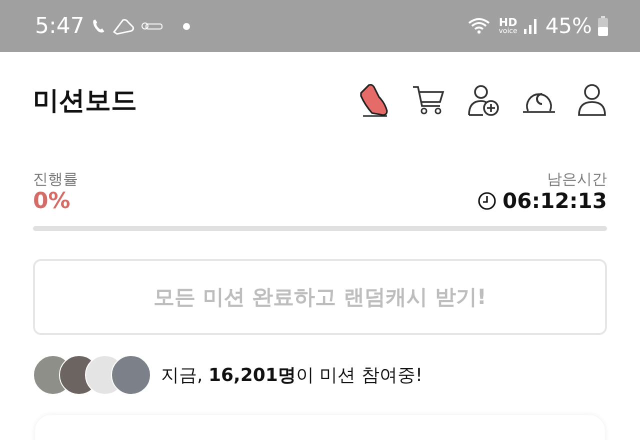 The width and height of the screenshot is (640, 440). I want to click on remaining-time: 06:12:13, so click(554, 201).